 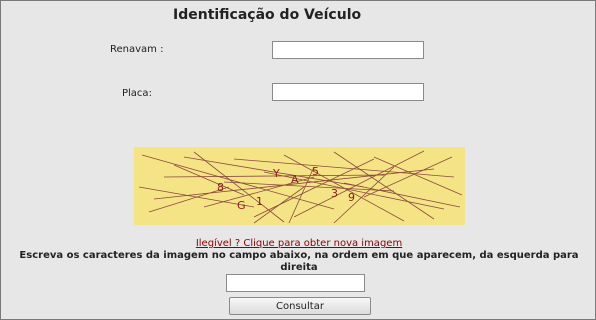 What do you see at coordinates (351, 197) in the screenshot?
I see `captcha-char: 9` at bounding box center [351, 197].